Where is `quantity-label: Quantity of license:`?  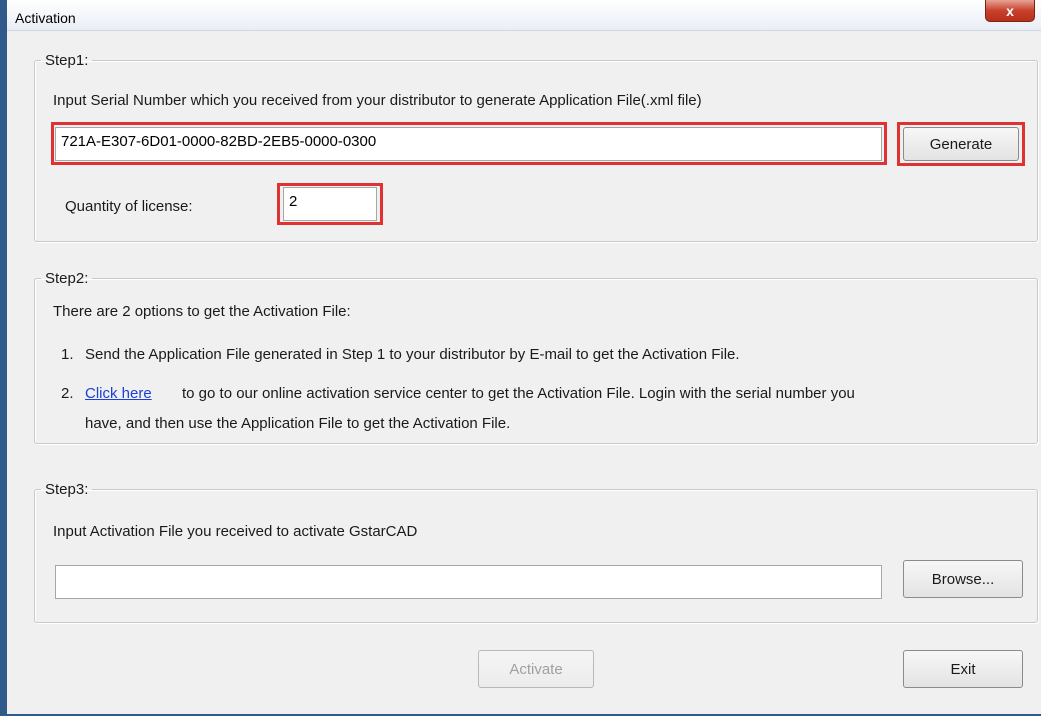
quantity-label: Quantity of license: is located at coordinates (129, 206).